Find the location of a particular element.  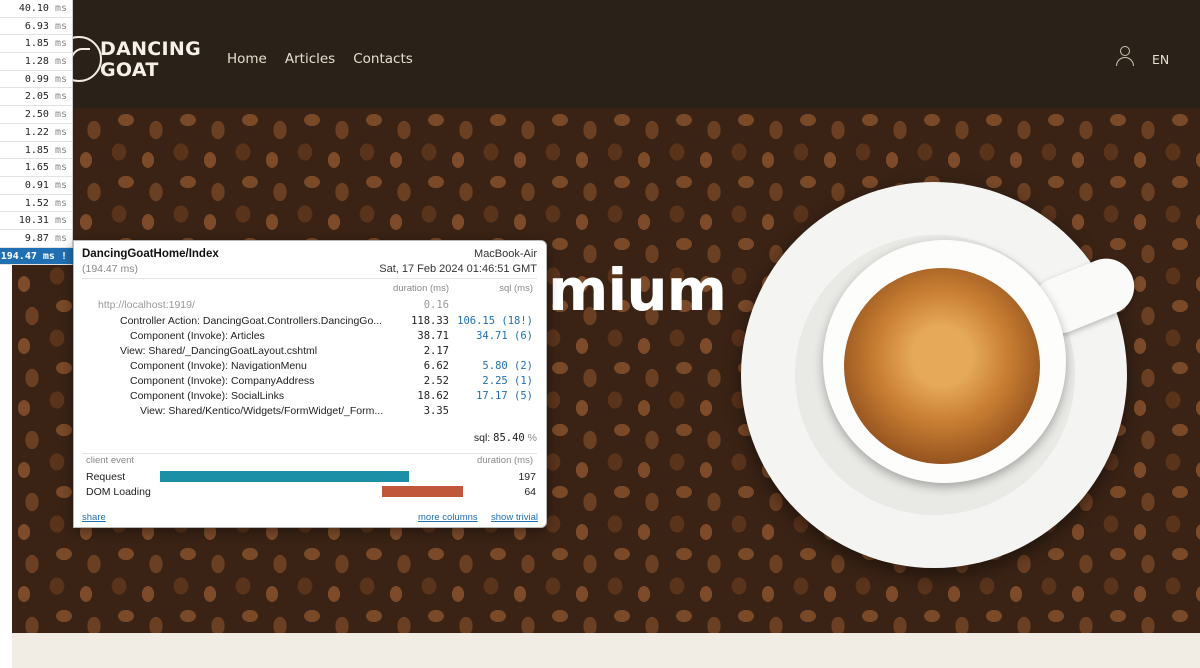

sql-percentage-value: 85.40 is located at coordinates (509, 438).